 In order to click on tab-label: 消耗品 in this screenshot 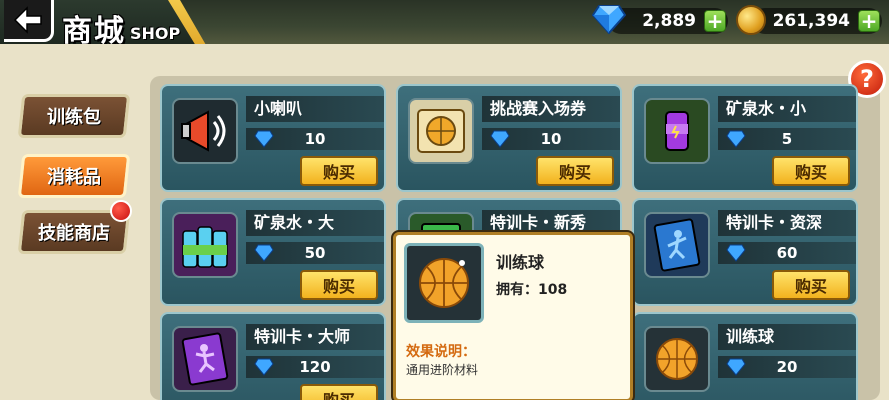, I will do `click(74, 177)`.